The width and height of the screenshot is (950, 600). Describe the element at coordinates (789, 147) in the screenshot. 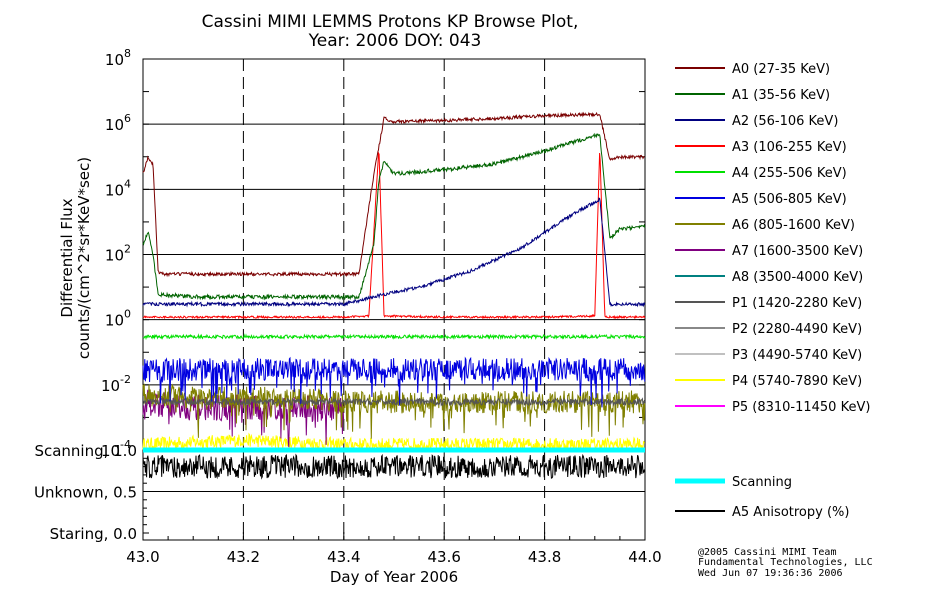

I see `legend-label: A3 (106-255 KeV)` at that location.